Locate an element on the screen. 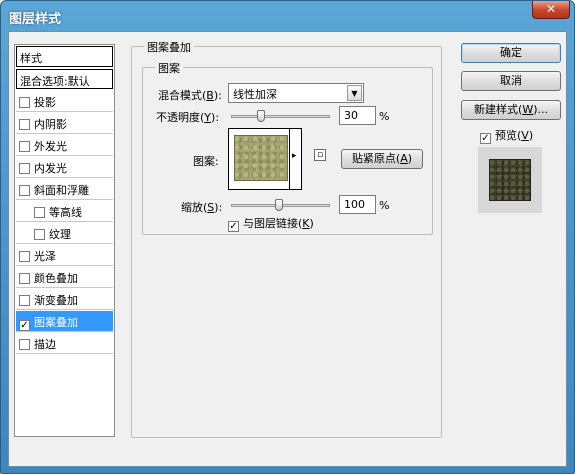 The width and height of the screenshot is (575, 474). preview-label-tail: ) is located at coordinates (531, 135).